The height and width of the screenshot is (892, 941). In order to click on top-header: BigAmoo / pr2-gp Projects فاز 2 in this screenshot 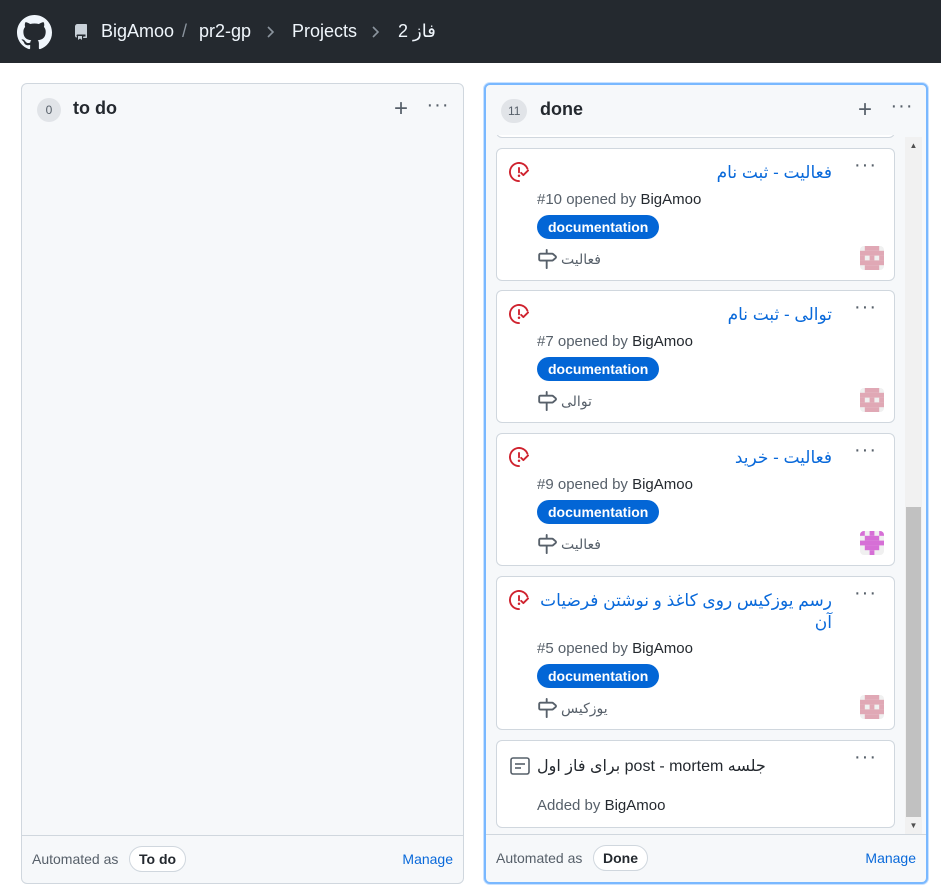, I will do `click(470, 31)`.